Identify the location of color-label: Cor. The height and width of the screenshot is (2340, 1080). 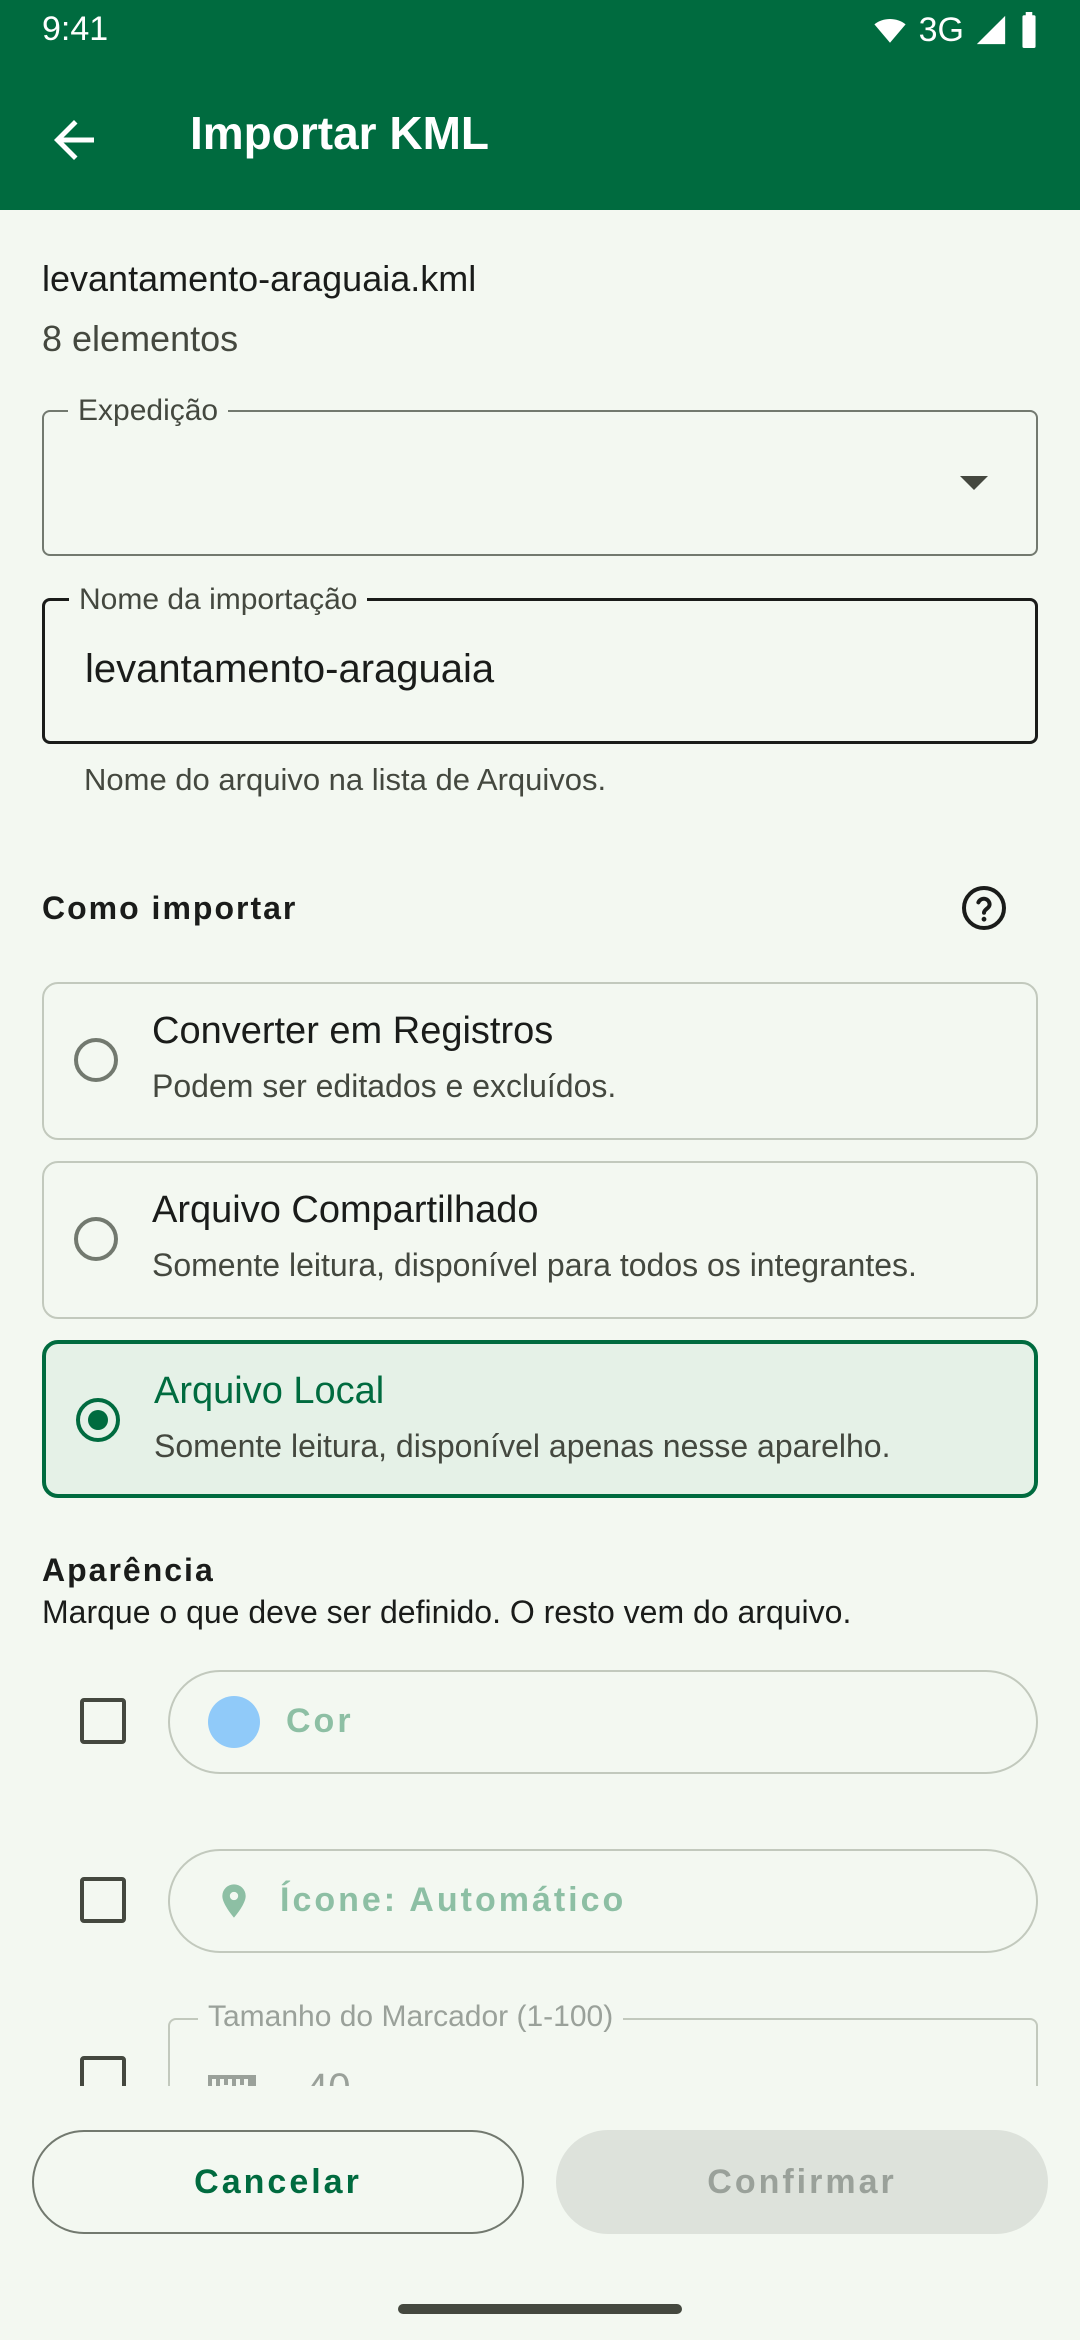
(320, 1721).